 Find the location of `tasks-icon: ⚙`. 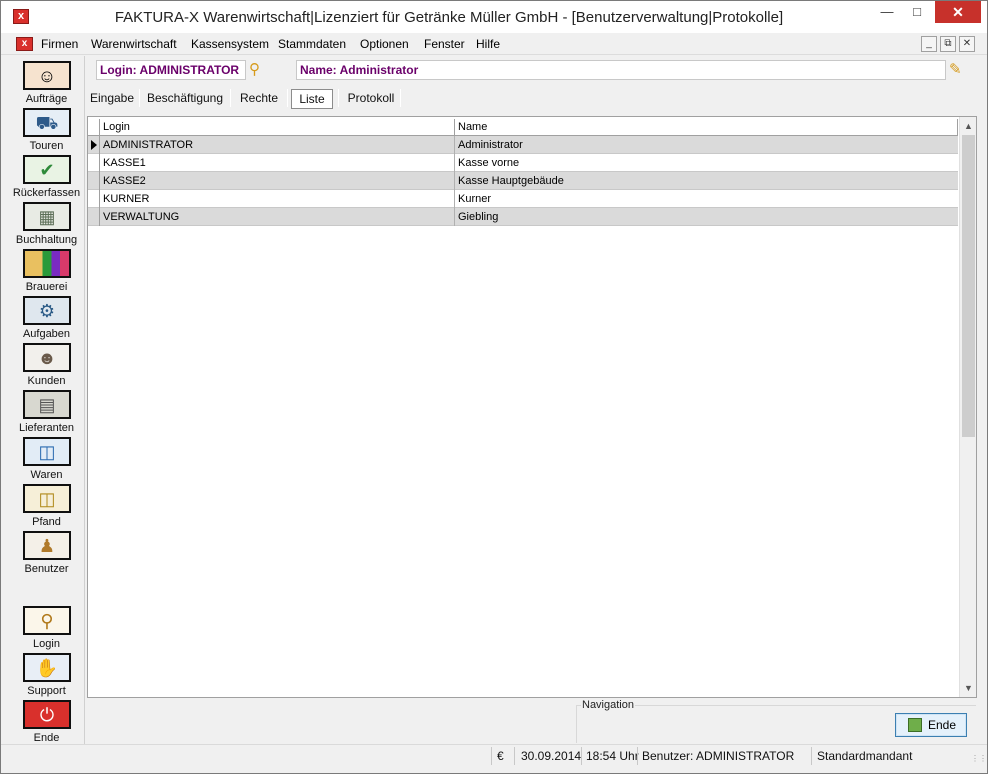

tasks-icon: ⚙ is located at coordinates (47, 310).